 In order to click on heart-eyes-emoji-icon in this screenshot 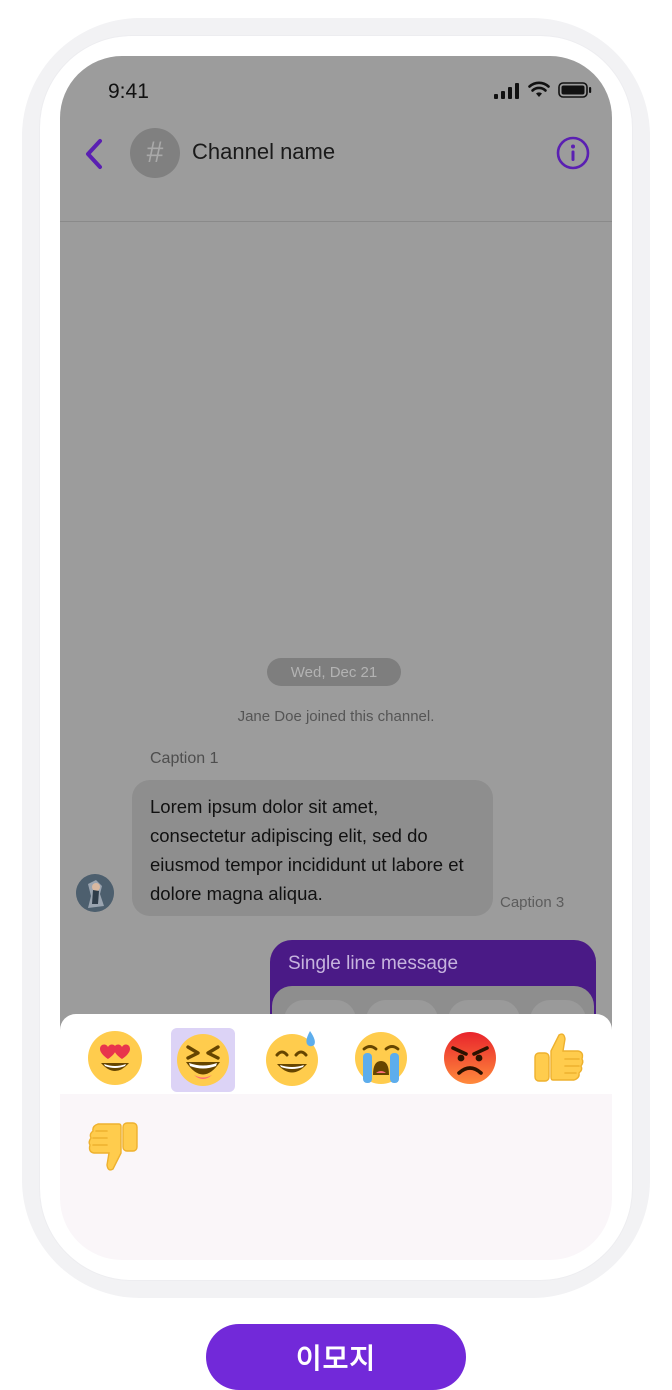, I will do `click(115, 1058)`.